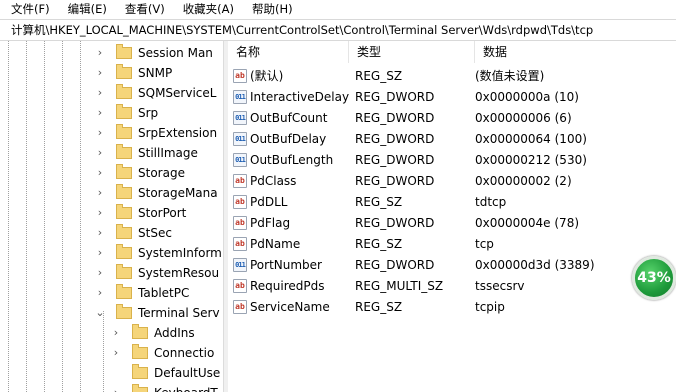  I want to click on tree-item-label: StorPort, so click(162, 212).